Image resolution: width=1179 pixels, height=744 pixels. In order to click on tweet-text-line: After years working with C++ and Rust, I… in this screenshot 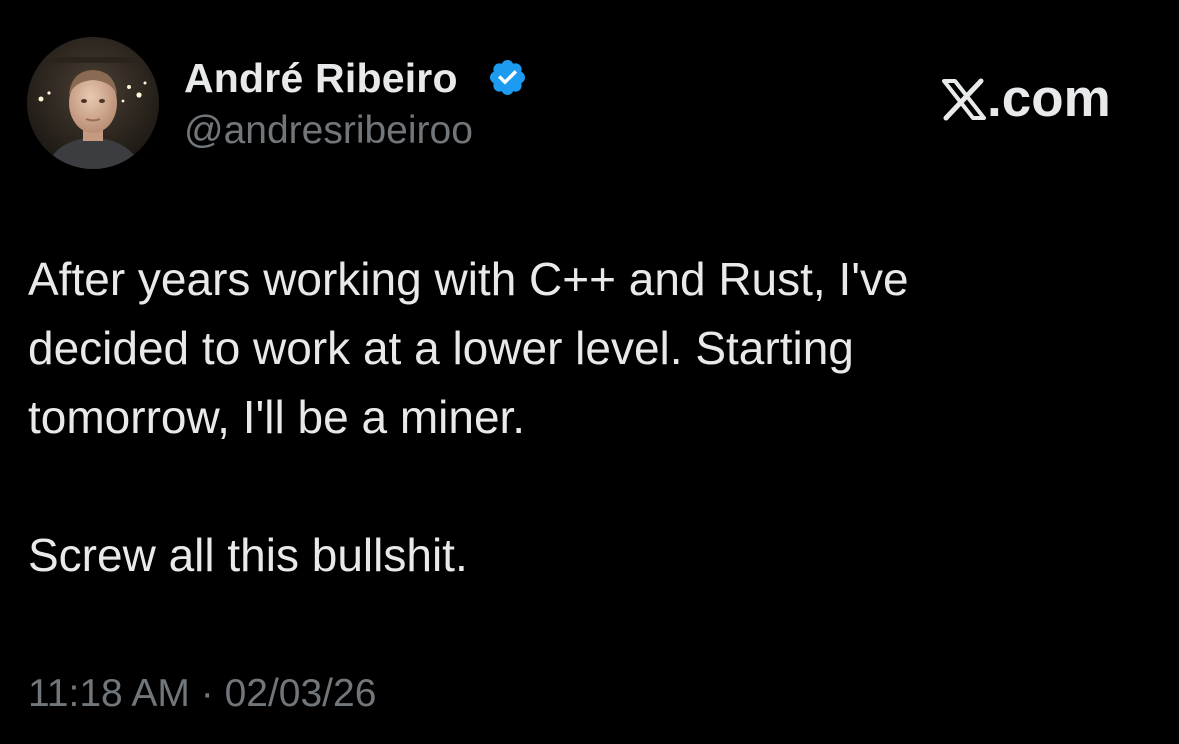, I will do `click(468, 279)`.